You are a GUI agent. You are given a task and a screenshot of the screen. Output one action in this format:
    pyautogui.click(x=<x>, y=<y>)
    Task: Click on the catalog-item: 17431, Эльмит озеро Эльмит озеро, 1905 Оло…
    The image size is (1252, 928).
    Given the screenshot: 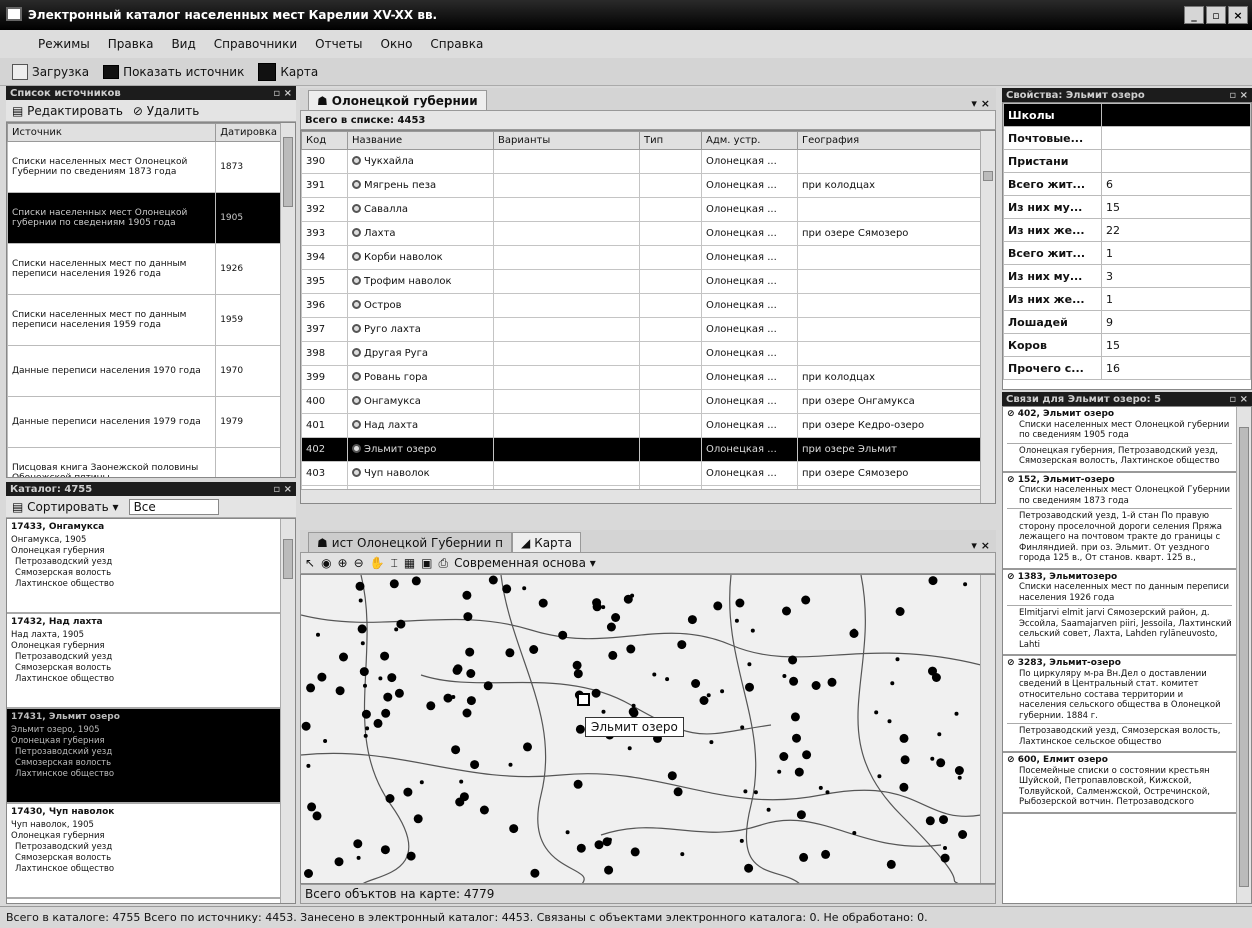 What is the action you would take?
    pyautogui.click(x=144, y=756)
    